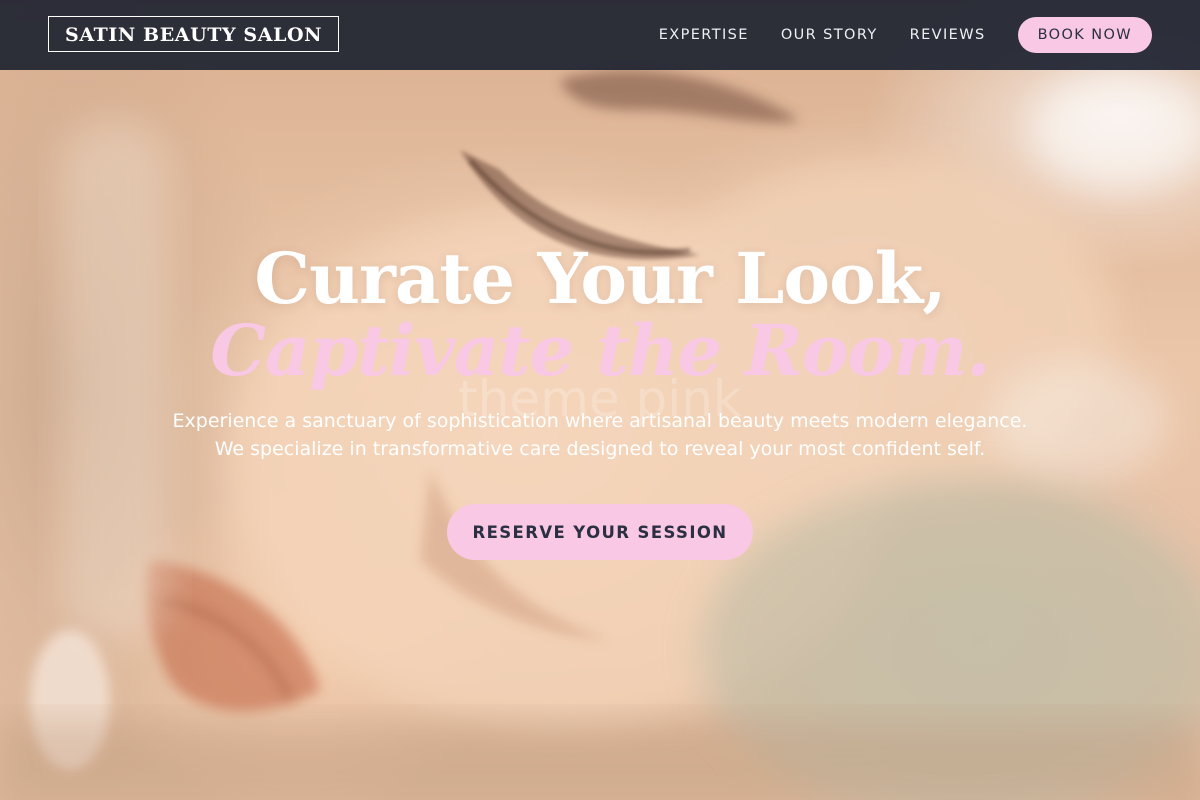 The width and height of the screenshot is (1200, 800). I want to click on reserve-session-button: RESERVE YOUR SESSION, so click(600, 532).